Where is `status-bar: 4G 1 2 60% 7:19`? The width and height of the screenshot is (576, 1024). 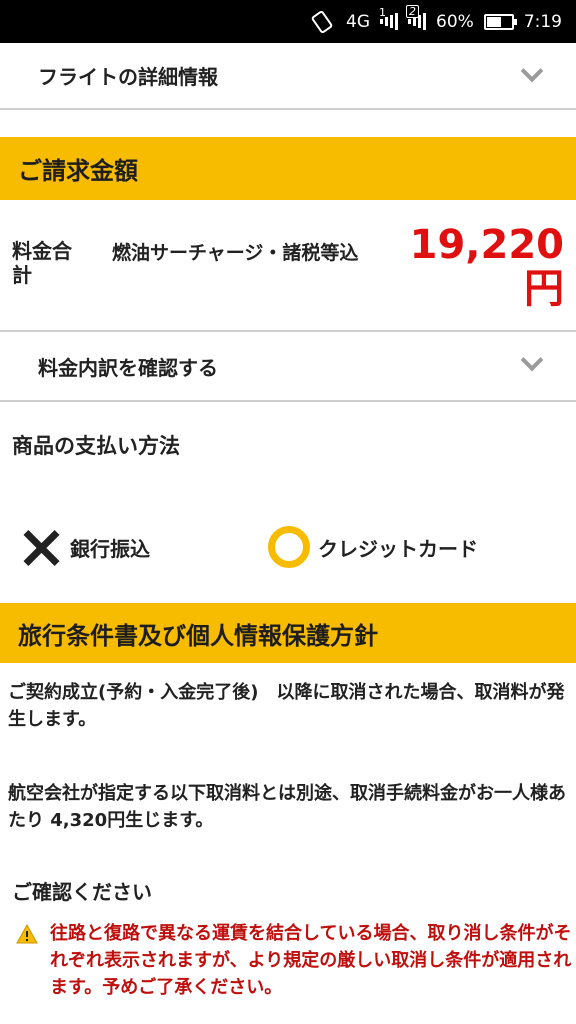
status-bar: 4G 1 2 60% 7:19 is located at coordinates (288, 21).